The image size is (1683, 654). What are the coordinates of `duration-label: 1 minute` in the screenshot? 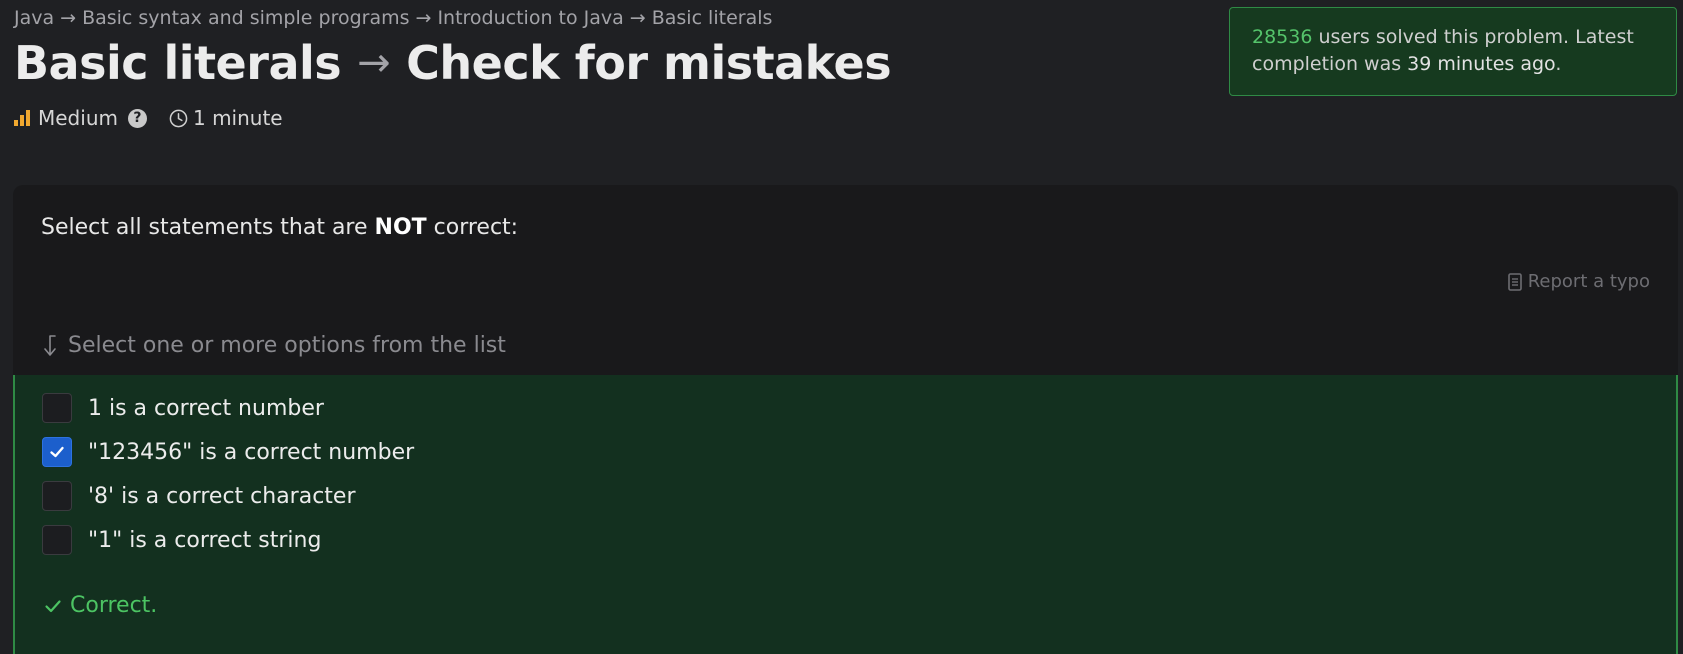 It's located at (237, 118).